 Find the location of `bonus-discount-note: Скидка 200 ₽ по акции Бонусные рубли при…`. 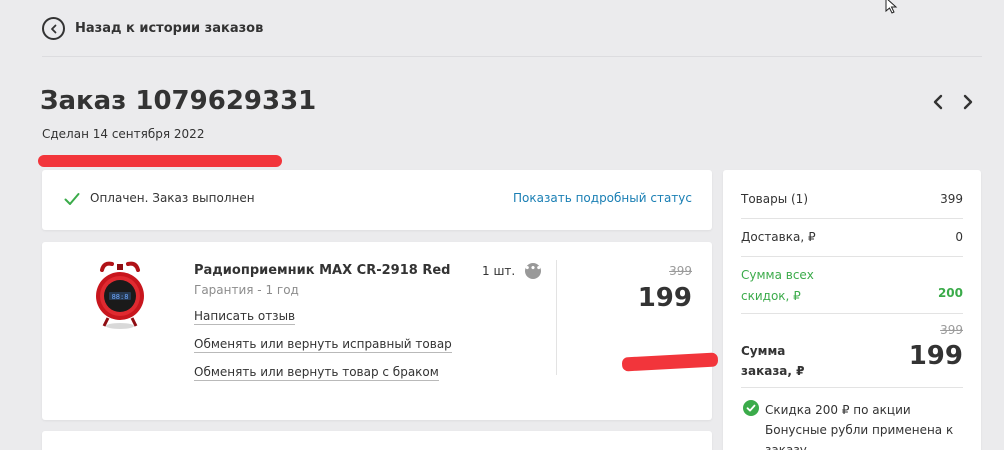

bonus-discount-note: Скидка 200 ₽ по акции Бонусные рубли при… is located at coordinates (859, 426).